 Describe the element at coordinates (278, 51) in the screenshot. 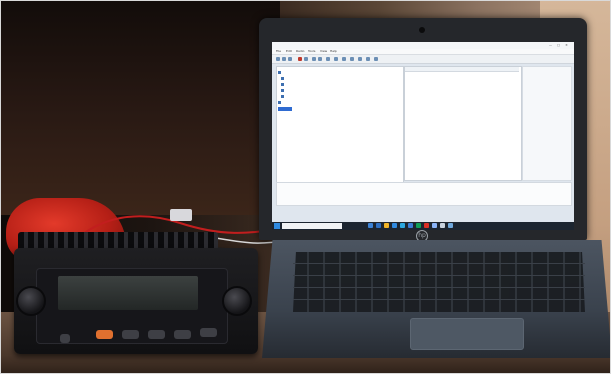

I see `menu-file: File` at that location.